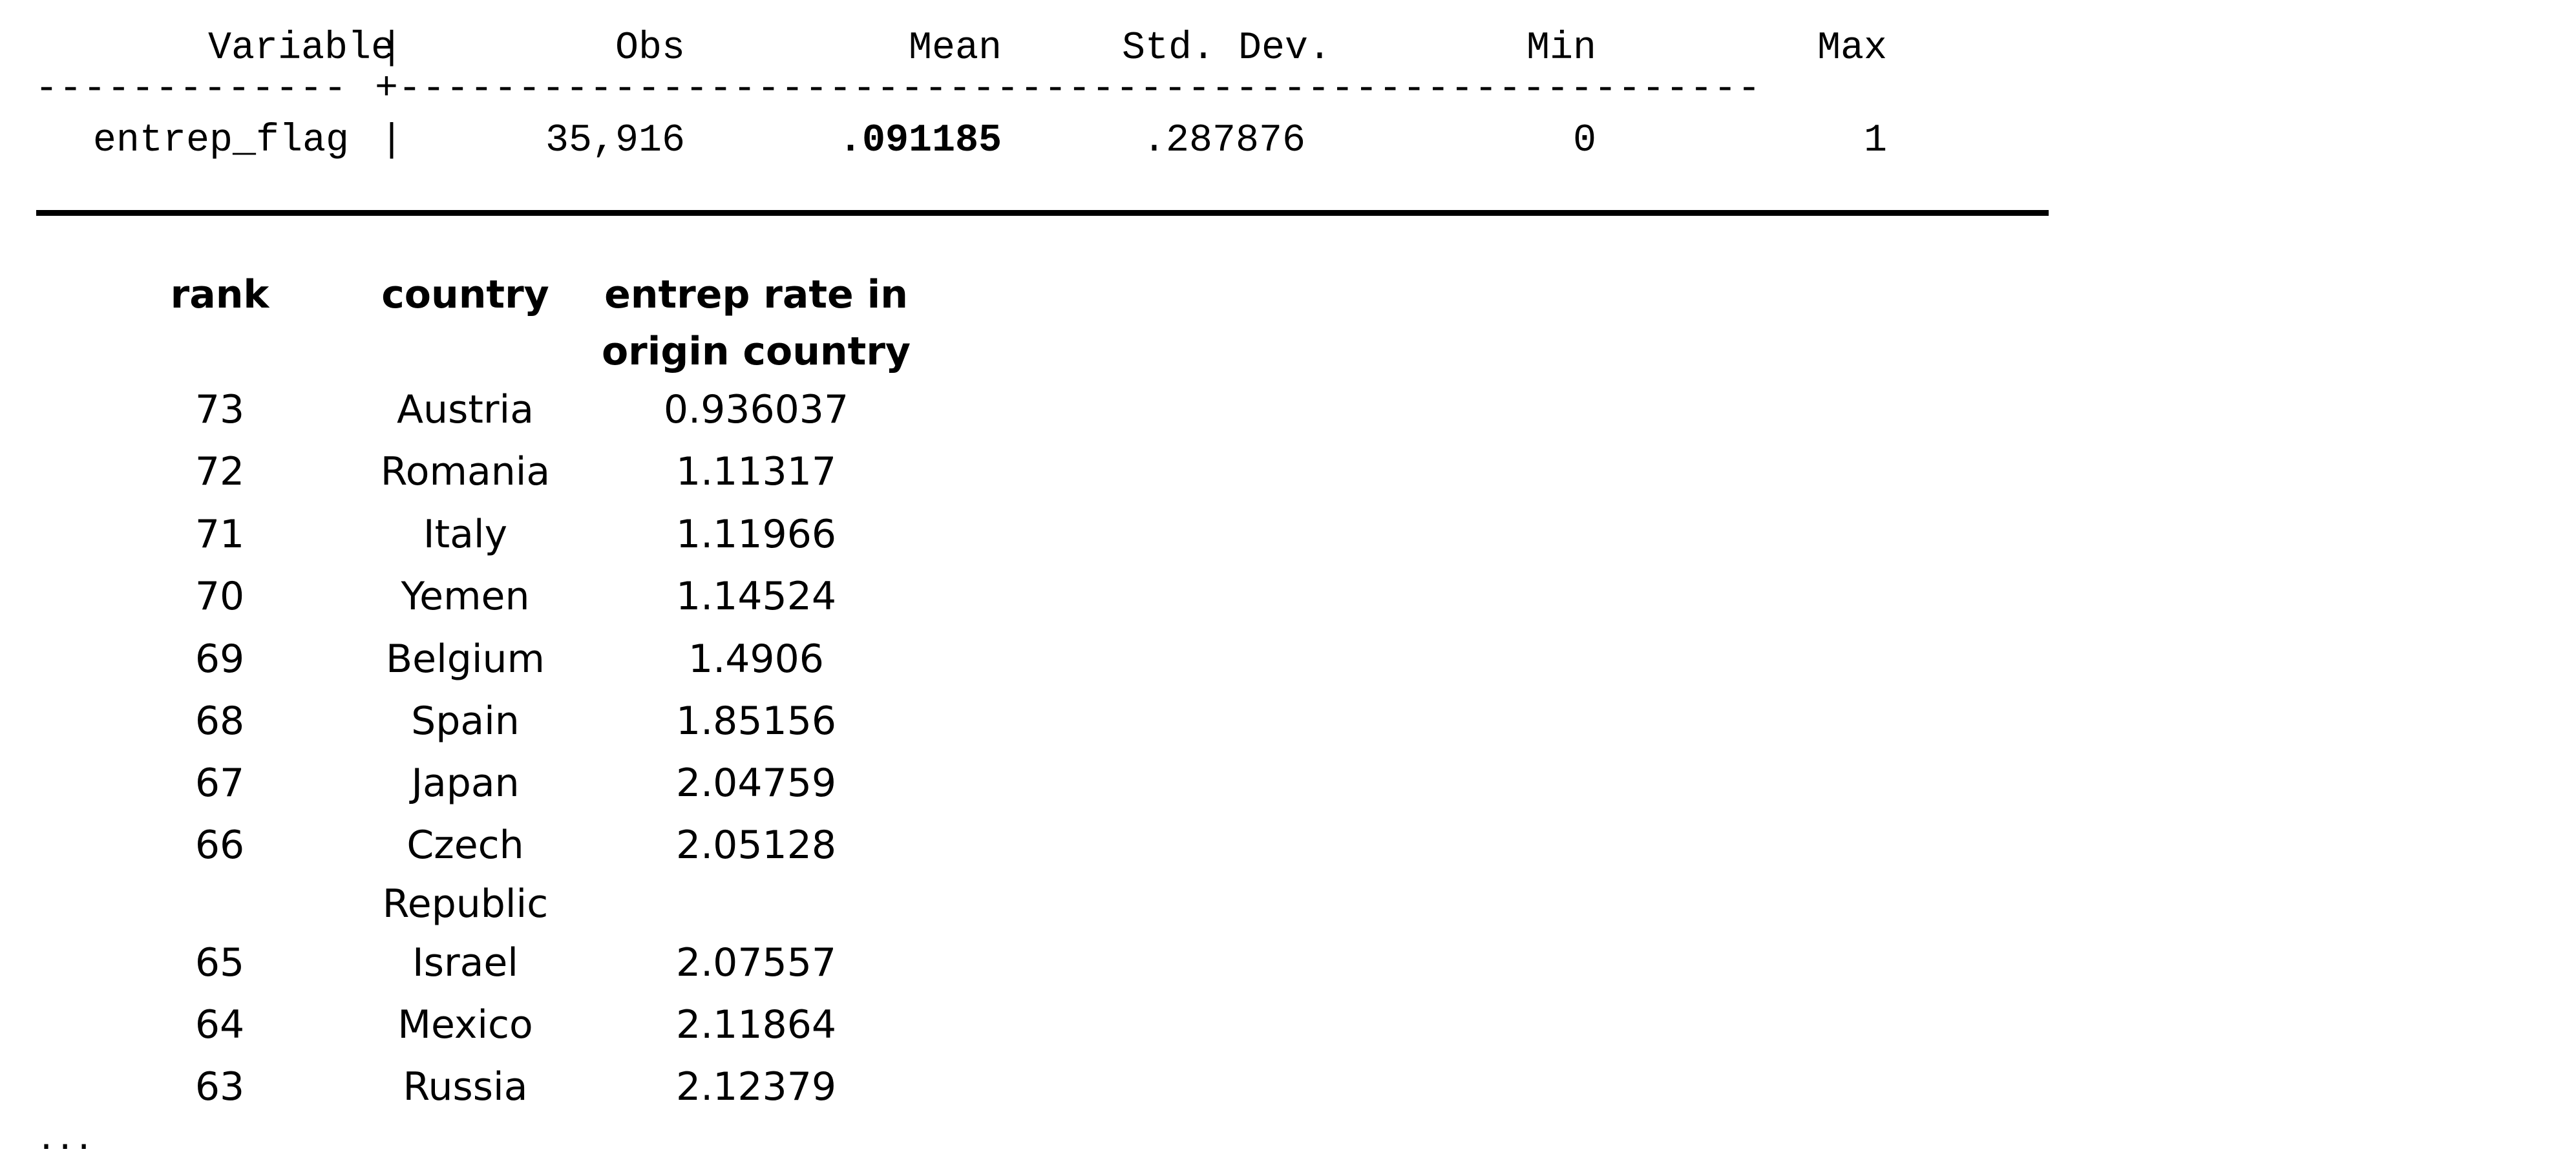 This screenshot has height=1167, width=2576. I want to click on rate-cell: 1.14524, so click(756, 596).